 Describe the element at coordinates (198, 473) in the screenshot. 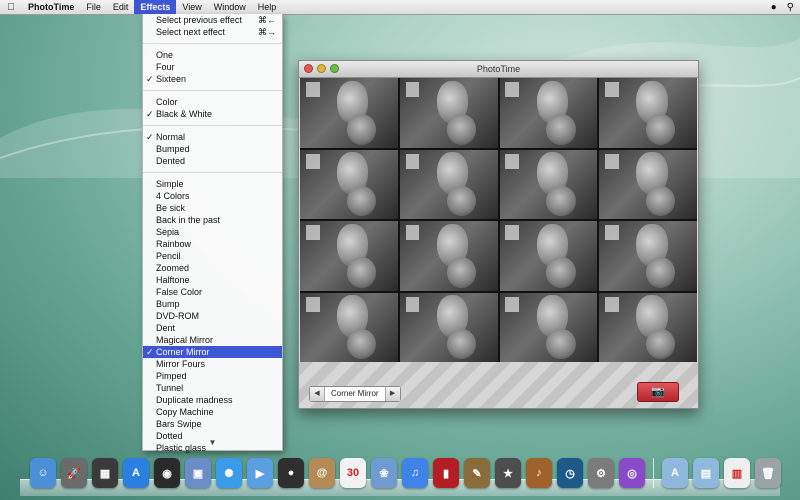

I see `preview-icon: ▣` at that location.